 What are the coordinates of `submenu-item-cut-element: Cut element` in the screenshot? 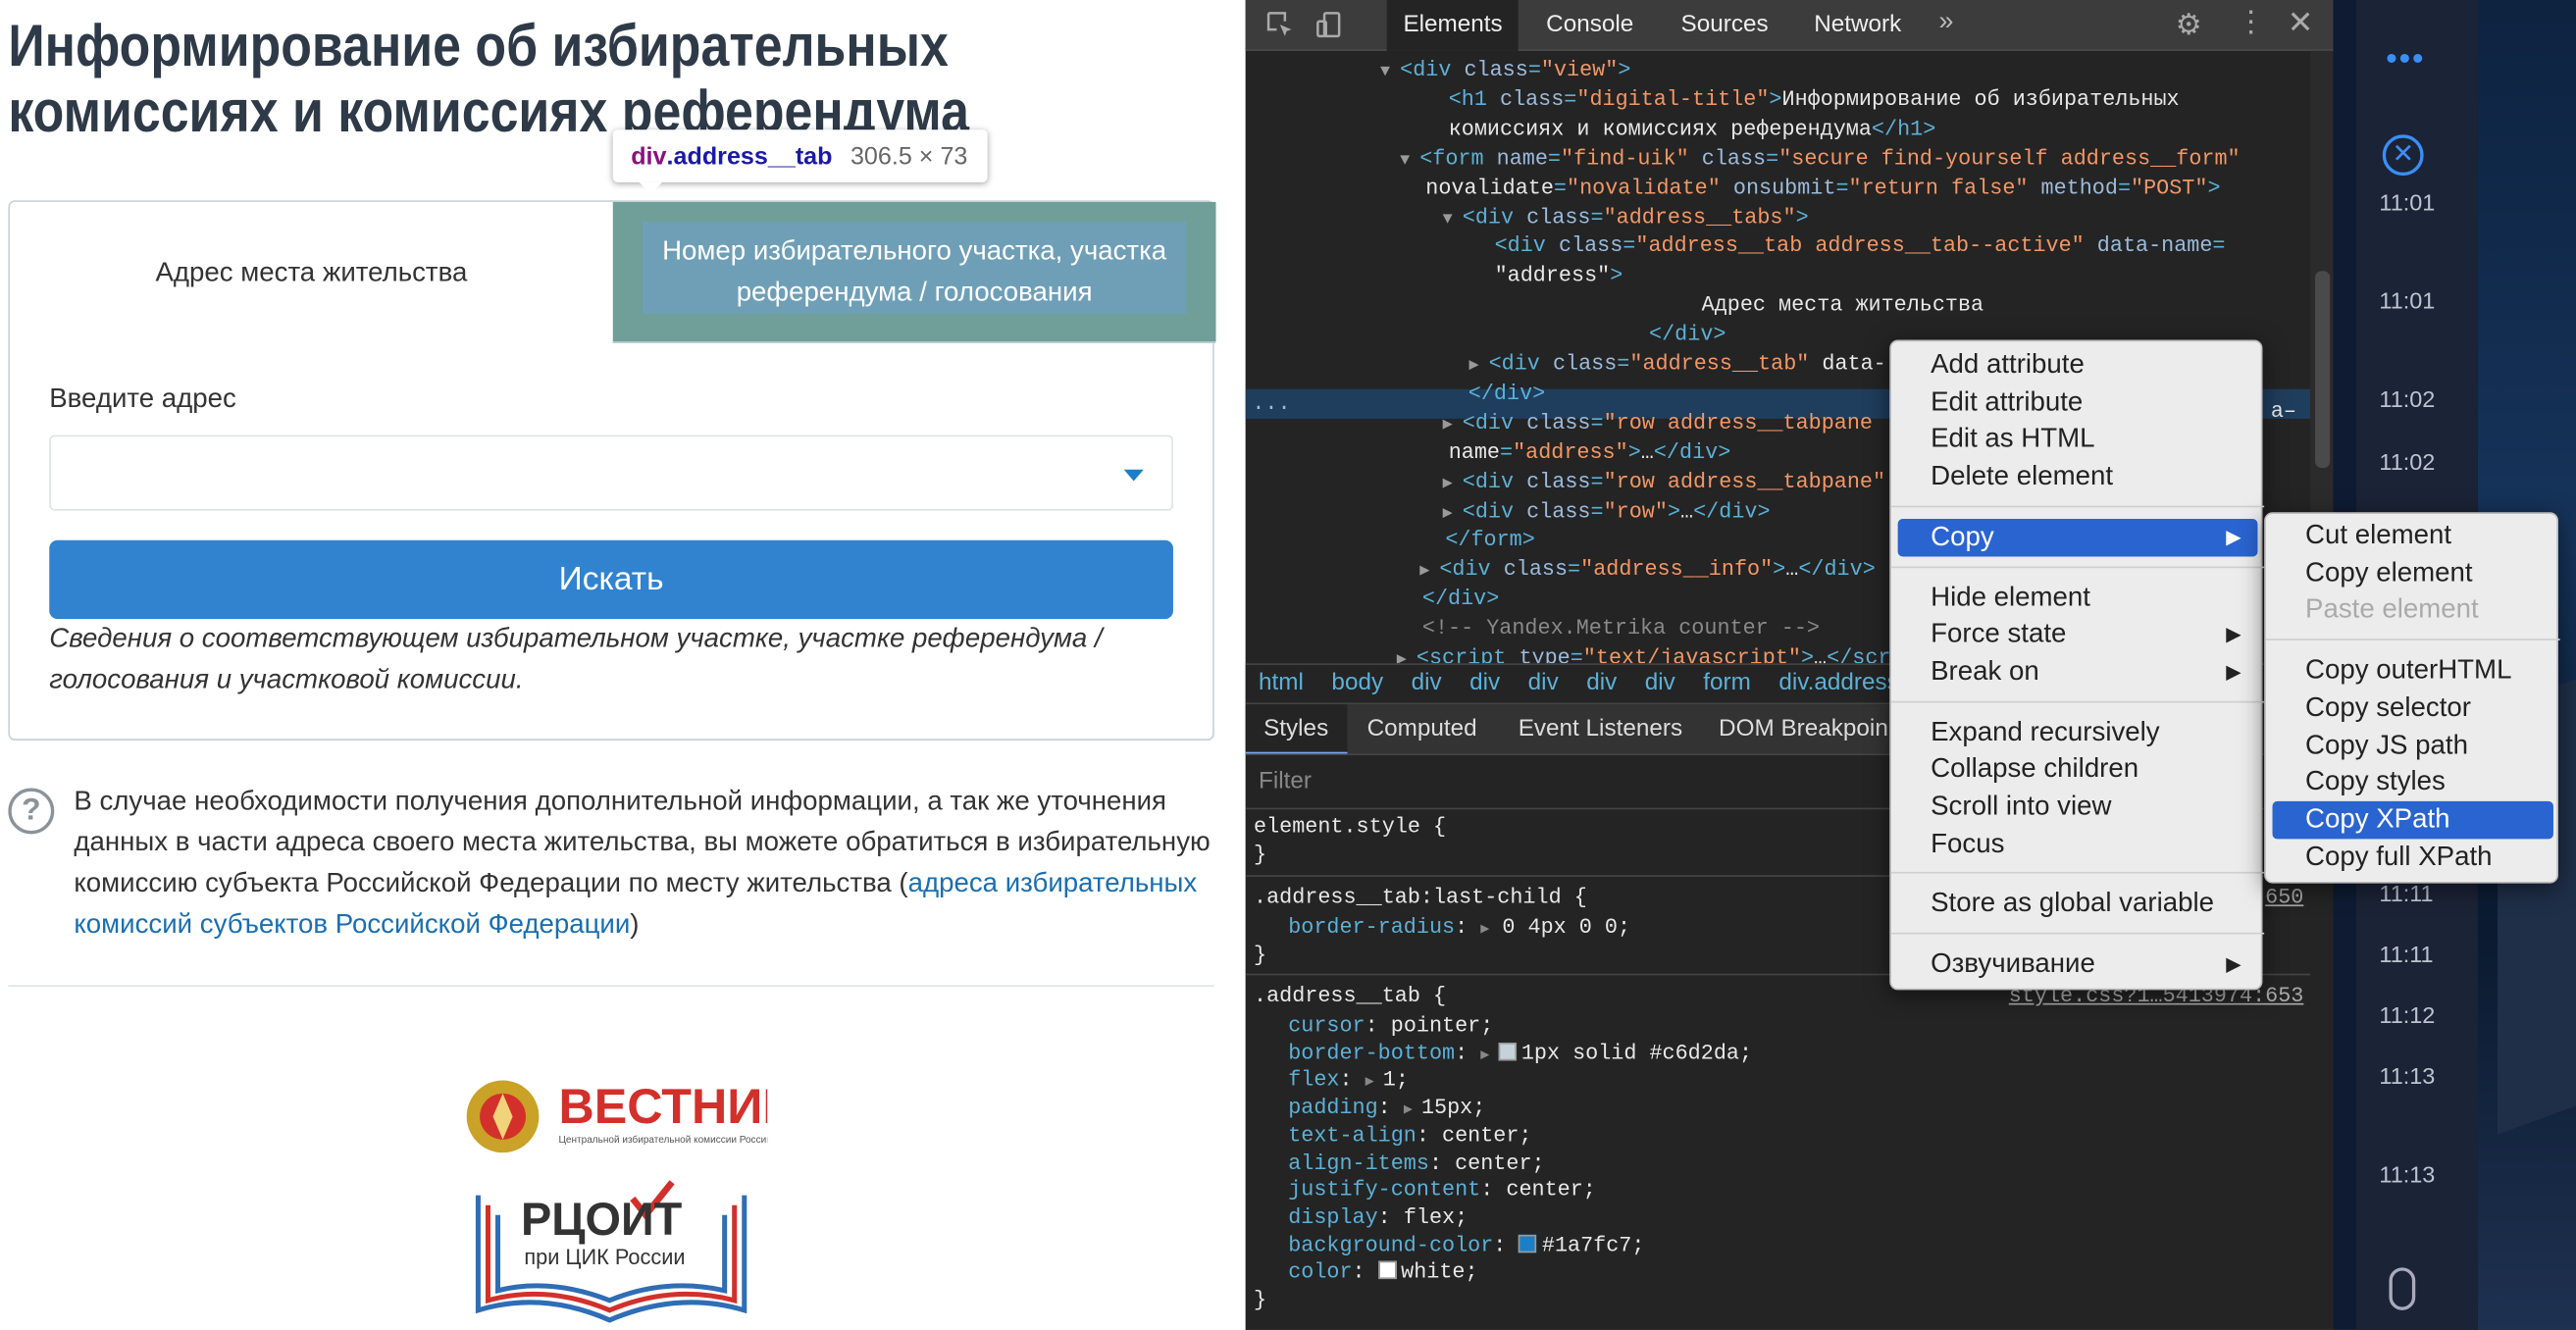 It's located at (2413, 536).